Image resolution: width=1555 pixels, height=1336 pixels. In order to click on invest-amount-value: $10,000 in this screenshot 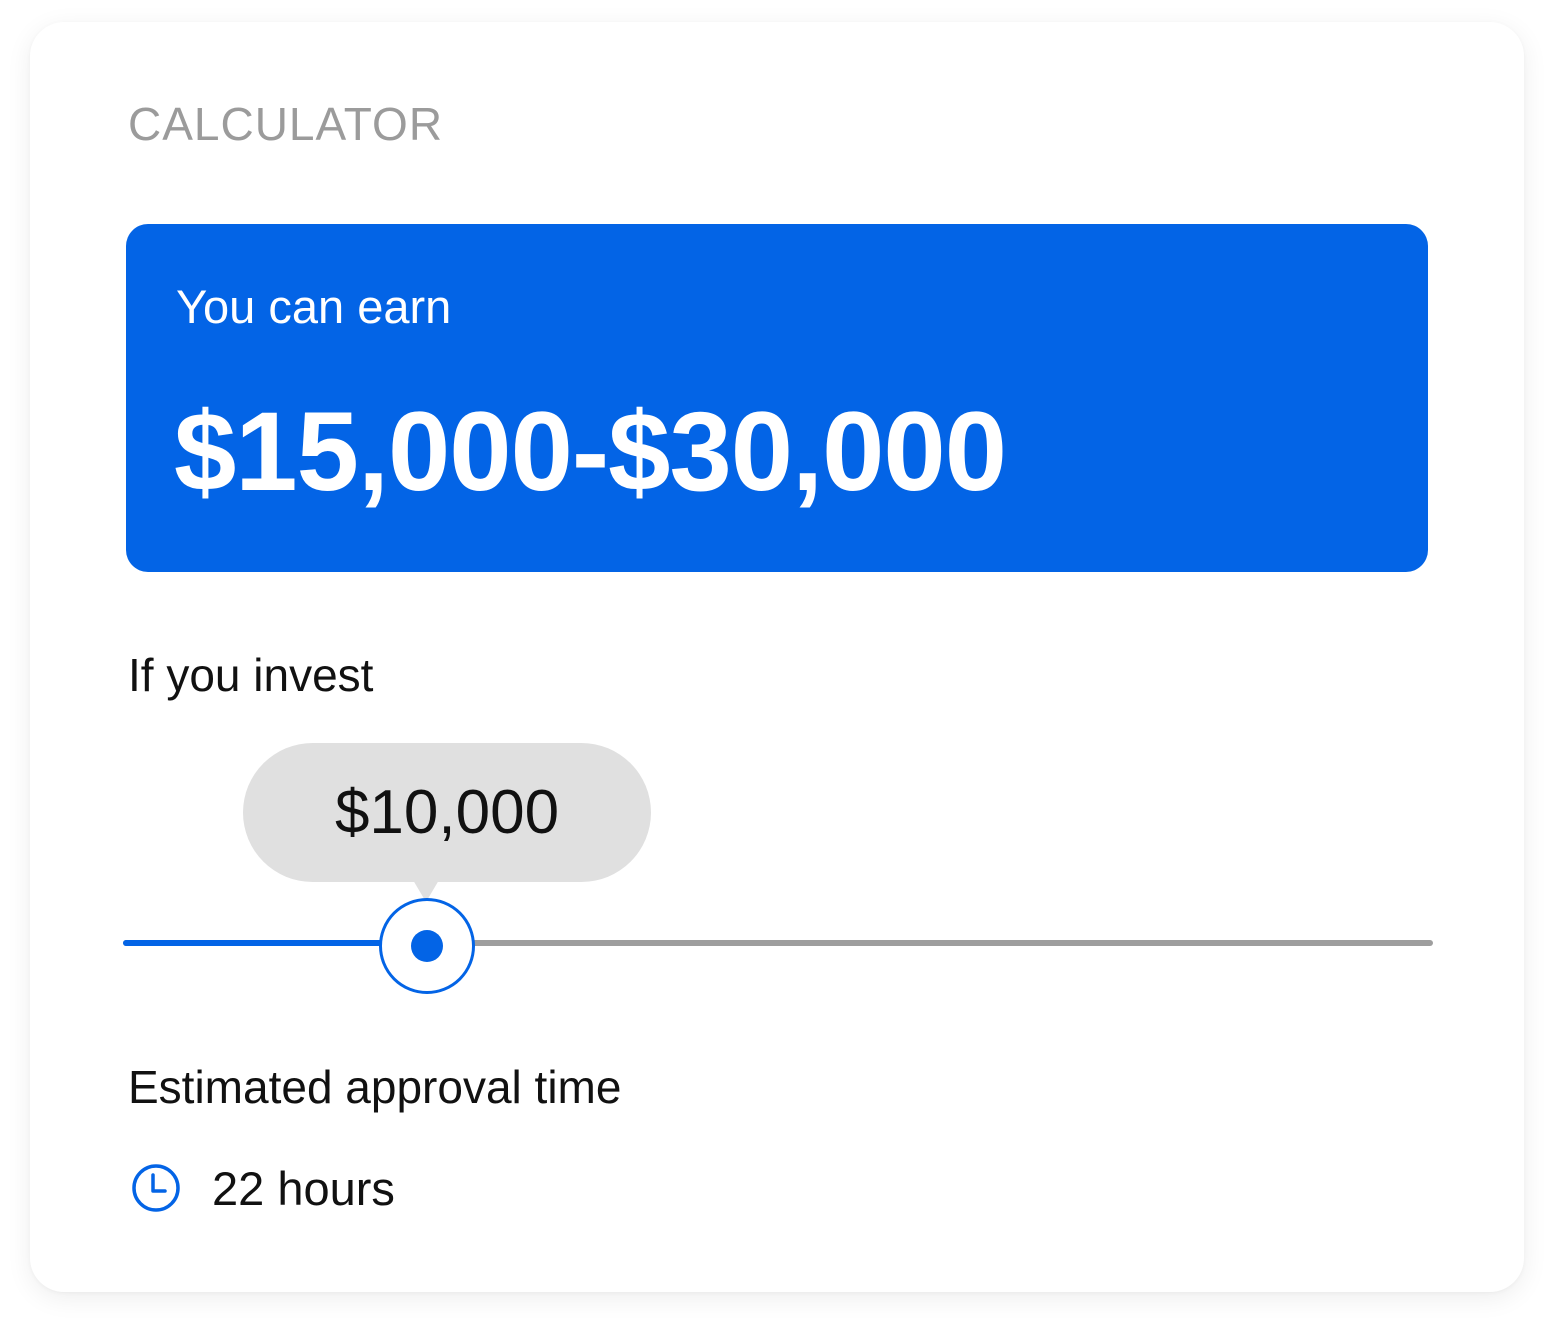, I will do `click(447, 812)`.